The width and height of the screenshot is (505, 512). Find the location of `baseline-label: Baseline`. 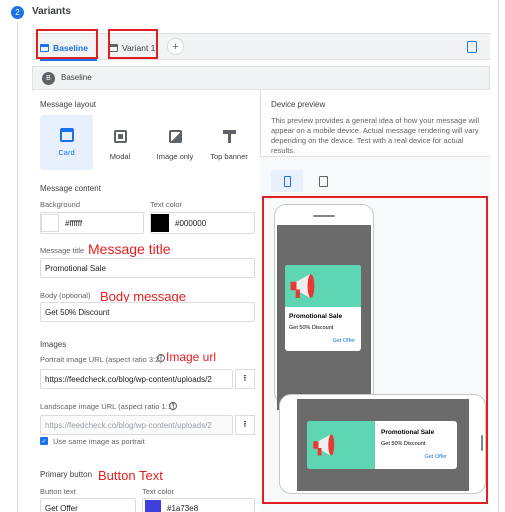

baseline-label: Baseline is located at coordinates (76, 77).